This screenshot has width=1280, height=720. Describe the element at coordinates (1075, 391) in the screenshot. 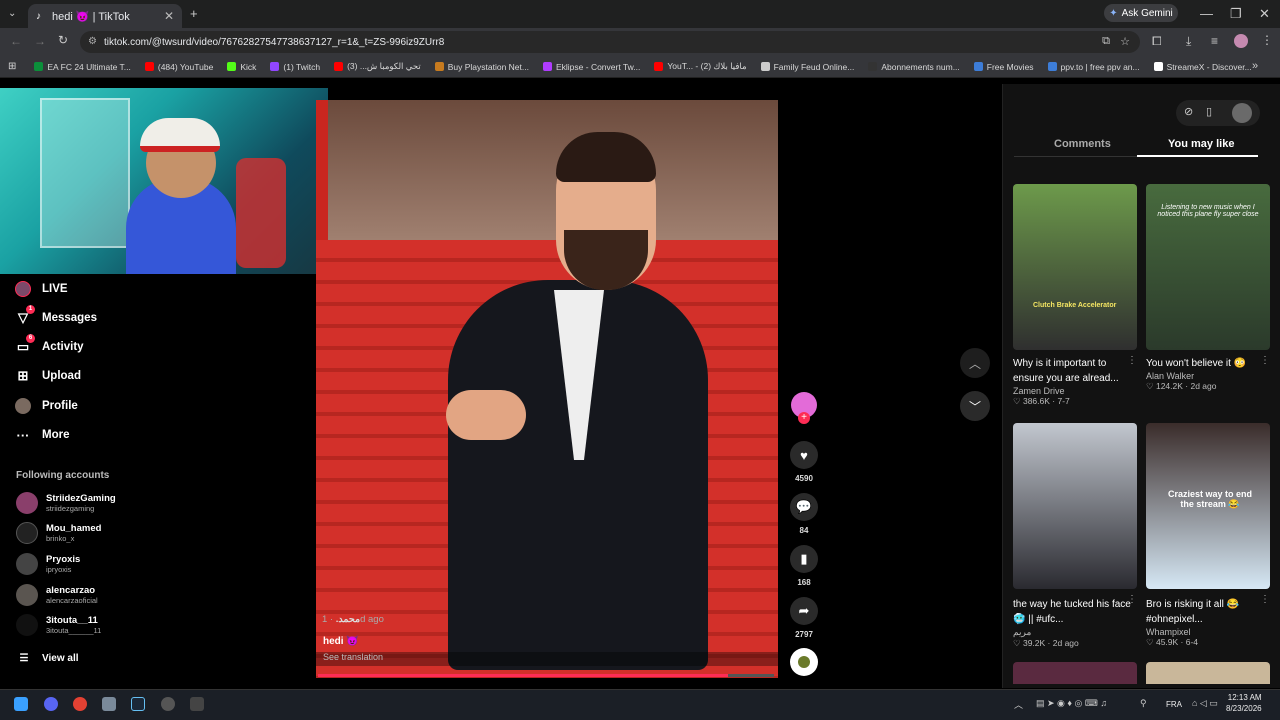

I see `card-author: Zamen Drive` at that location.